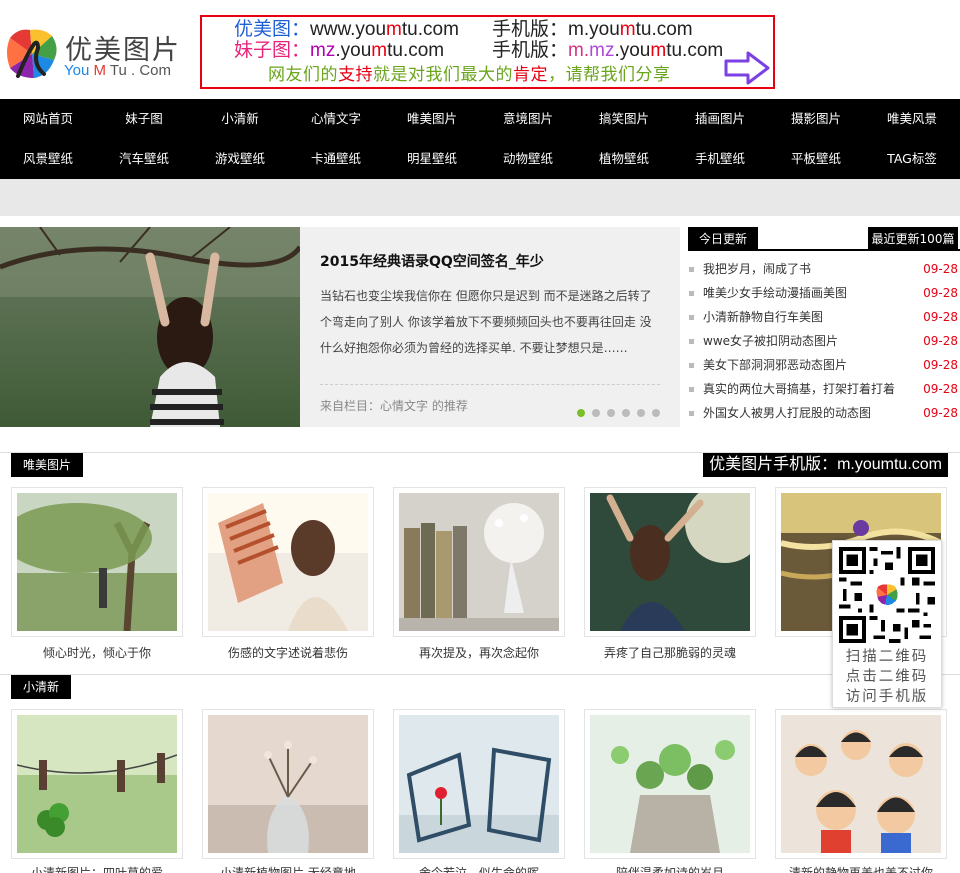  Describe the element at coordinates (432, 261) in the screenshot. I see `featured-title: 2015年经典语录QQ空间签名_年少` at that location.